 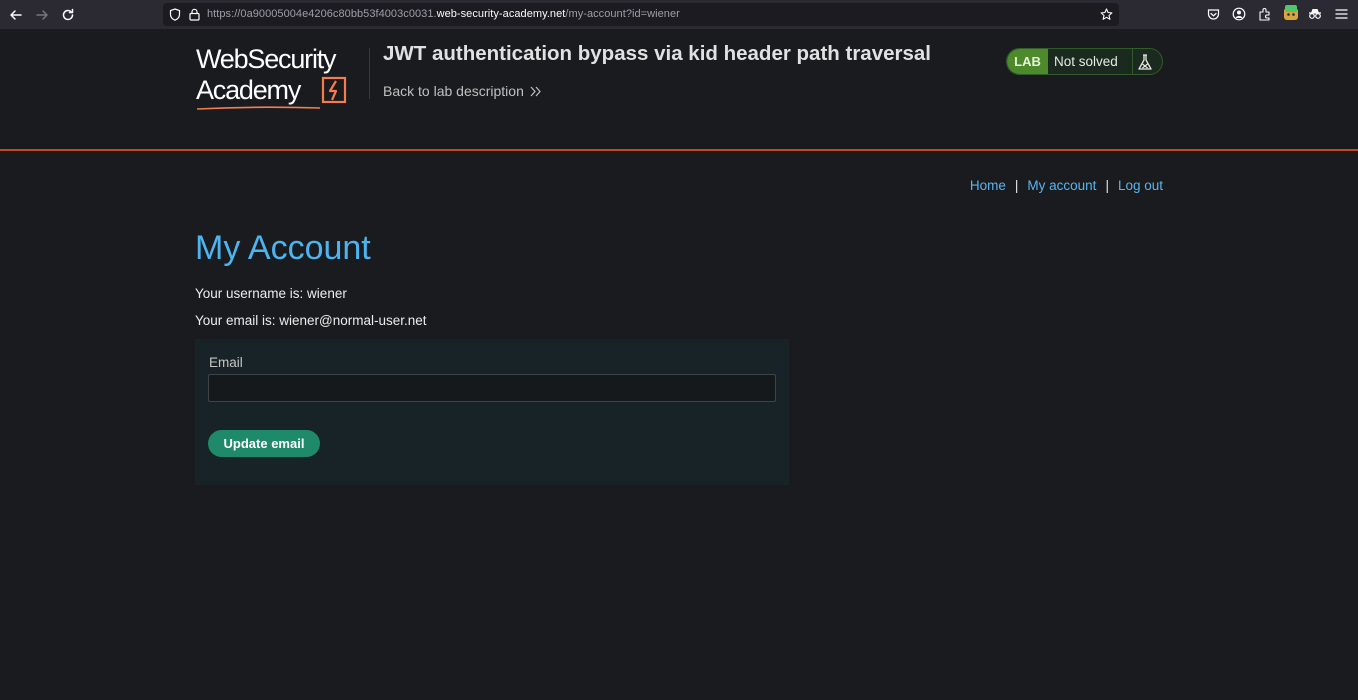 I want to click on web-security-academy-logo: WebSecurity Academy, so click(x=281, y=78).